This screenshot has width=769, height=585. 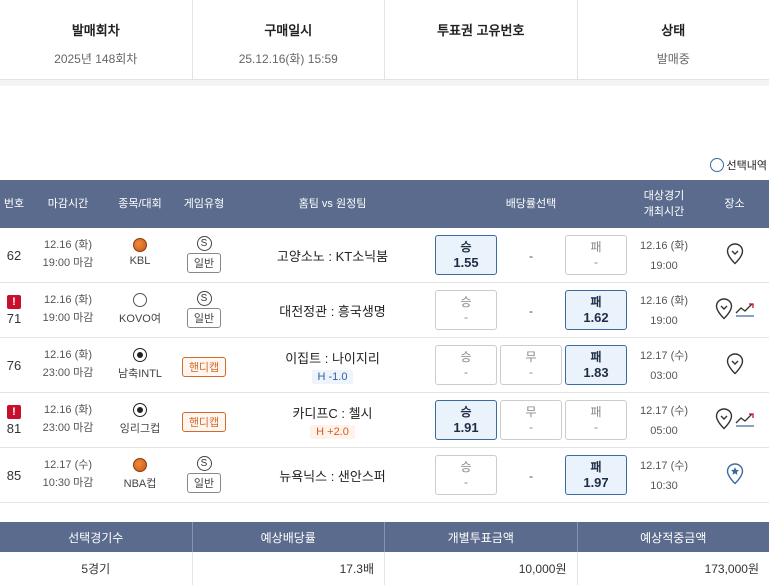 I want to click on odds-value: 1.97, so click(x=596, y=482).